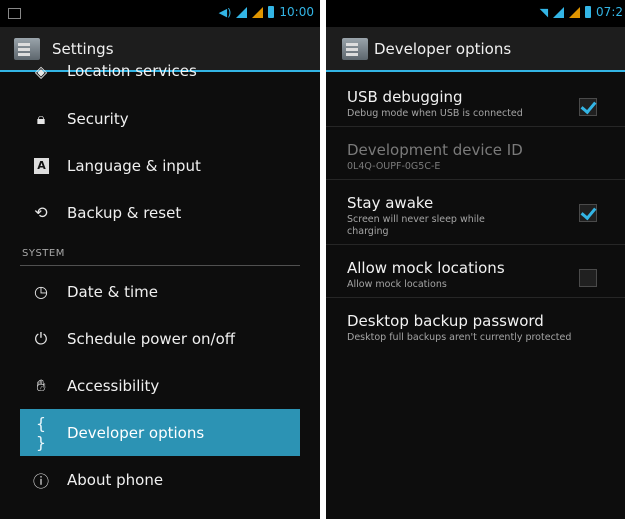  Describe the element at coordinates (475, 13) in the screenshot. I see `status-bar: ◥ 07:2` at that location.